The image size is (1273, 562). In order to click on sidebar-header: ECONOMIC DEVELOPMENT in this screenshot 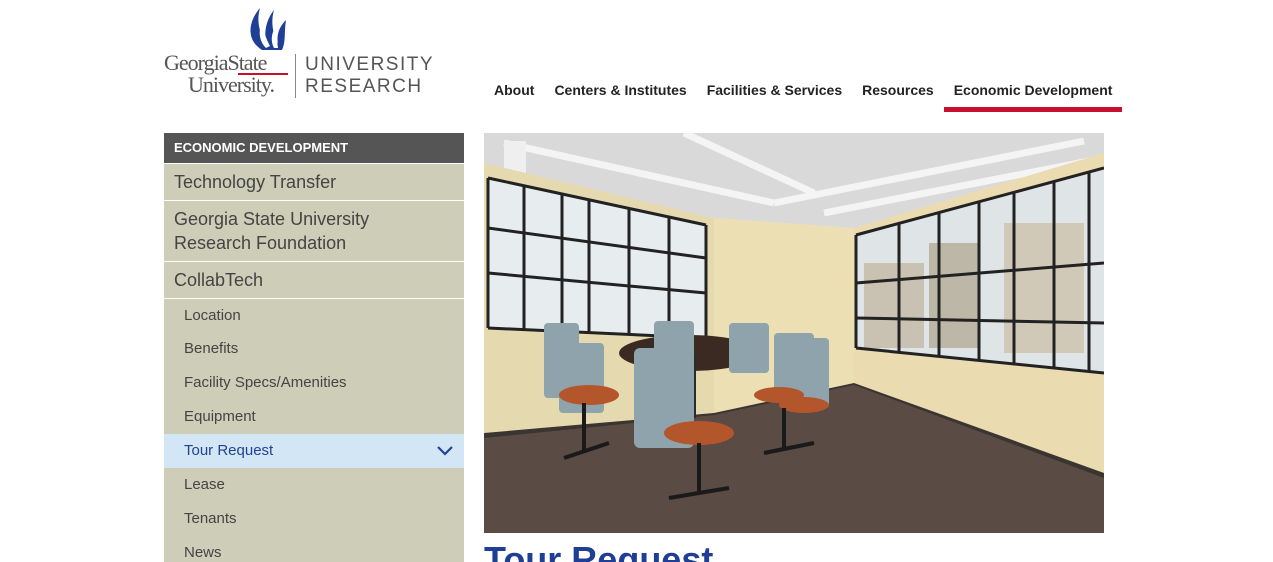, I will do `click(314, 148)`.